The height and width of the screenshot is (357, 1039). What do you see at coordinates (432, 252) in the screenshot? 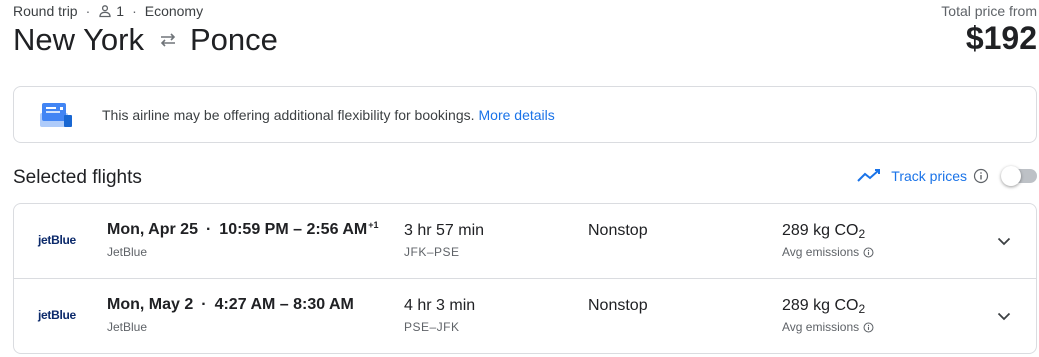
I see `airport-codes: JFK–PSE` at bounding box center [432, 252].